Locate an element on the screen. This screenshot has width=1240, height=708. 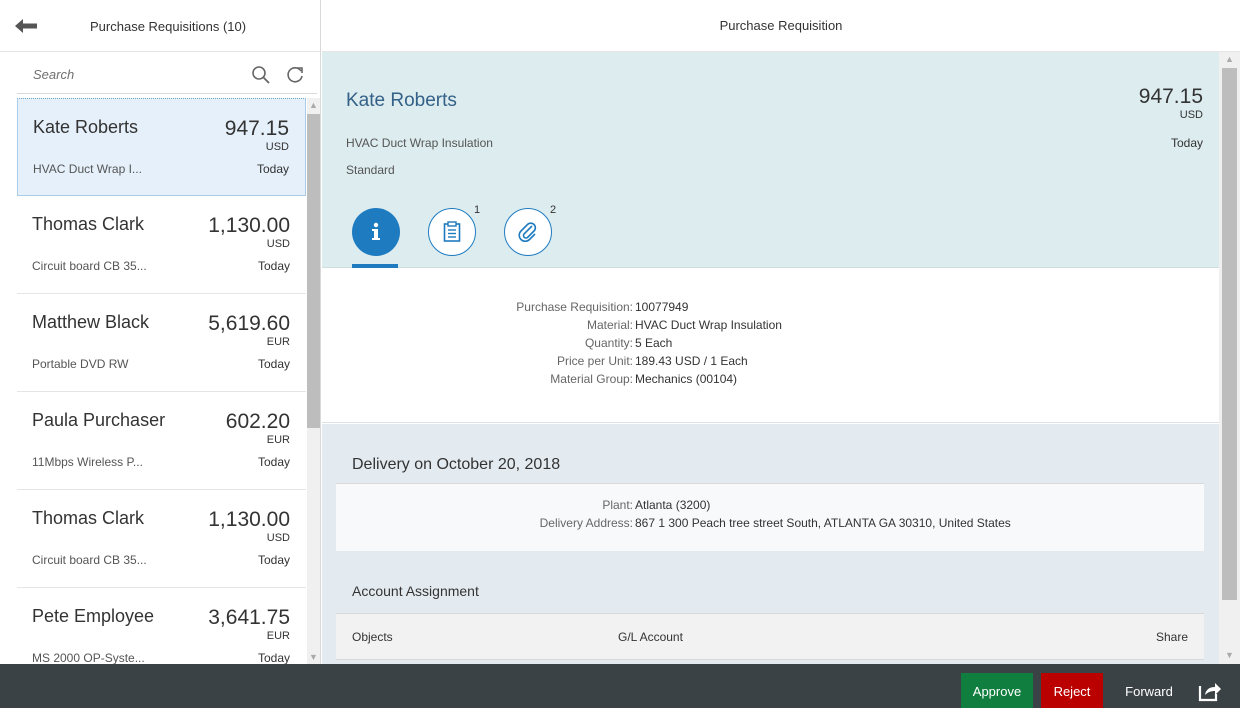
form-row: Plant: Atlanta (3200) is located at coordinates (770, 506).